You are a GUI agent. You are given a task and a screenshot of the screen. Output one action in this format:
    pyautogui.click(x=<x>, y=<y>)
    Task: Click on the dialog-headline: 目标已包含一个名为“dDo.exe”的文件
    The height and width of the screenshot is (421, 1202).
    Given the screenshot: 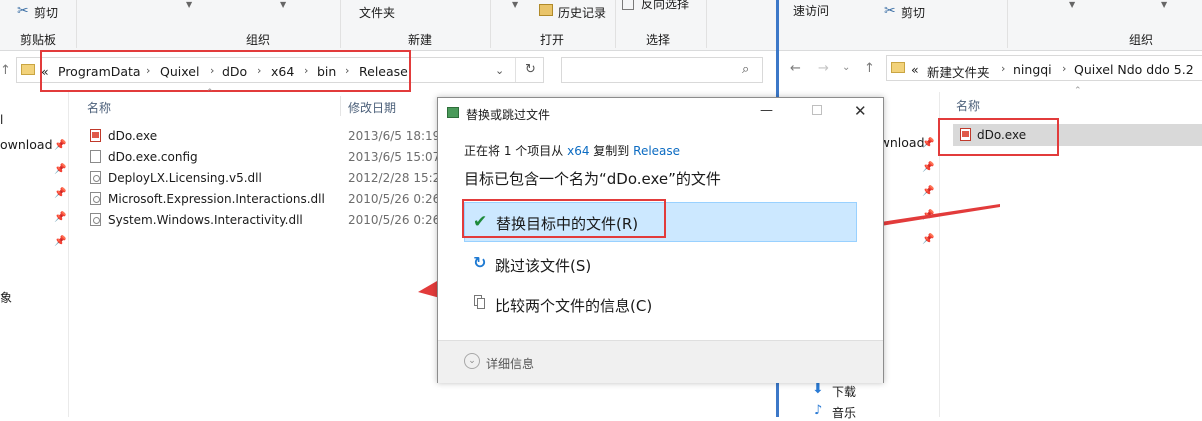 What is the action you would take?
    pyautogui.click(x=592, y=179)
    